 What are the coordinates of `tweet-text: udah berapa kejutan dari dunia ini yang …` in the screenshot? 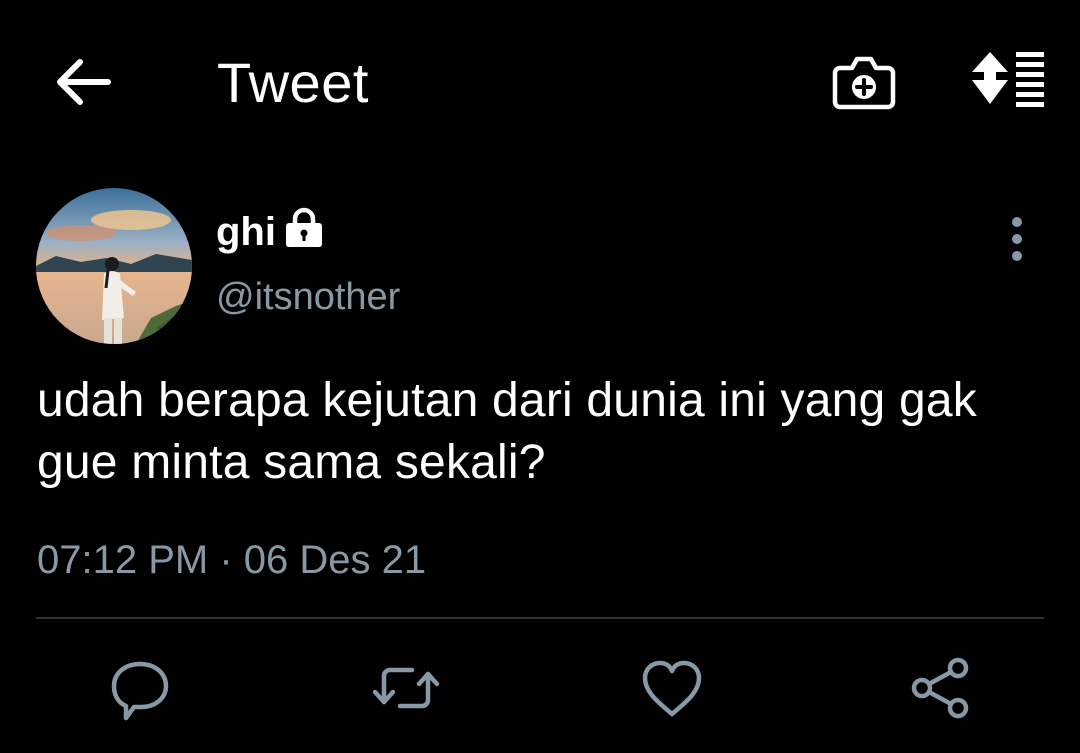 It's located at (507, 431).